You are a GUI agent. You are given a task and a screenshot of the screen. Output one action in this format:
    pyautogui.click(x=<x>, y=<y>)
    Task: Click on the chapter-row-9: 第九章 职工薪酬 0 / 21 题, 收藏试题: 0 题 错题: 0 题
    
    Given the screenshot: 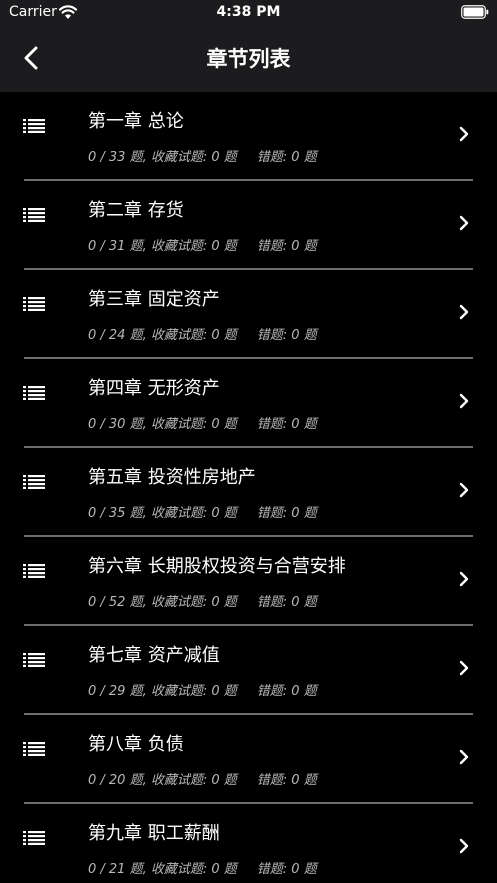 What is the action you would take?
    pyautogui.click(x=248, y=843)
    